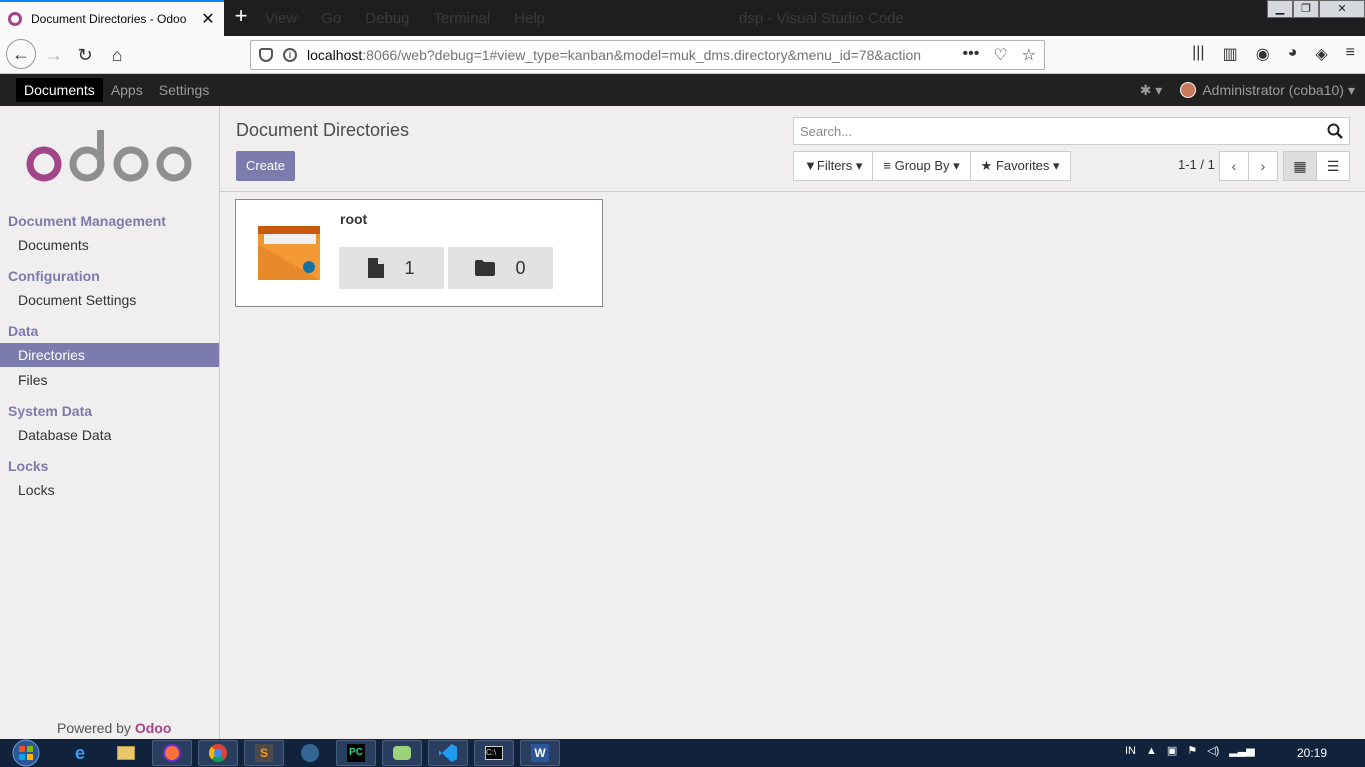 This screenshot has width=1365, height=767. I want to click on pocket-icon: ♡, so click(1000, 55).